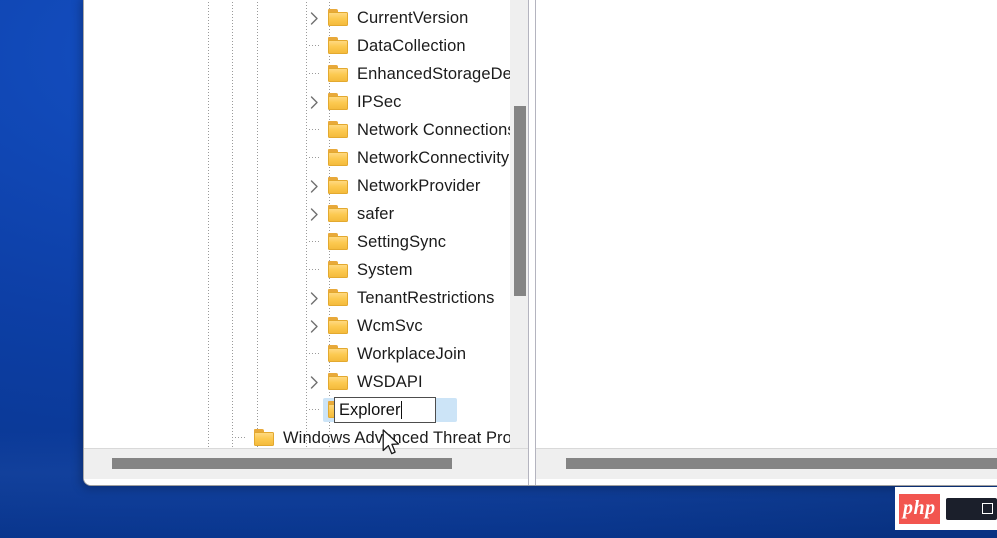  What do you see at coordinates (297, 326) in the screenshot?
I see `tree-item-wcmsvc: WcmSvc` at bounding box center [297, 326].